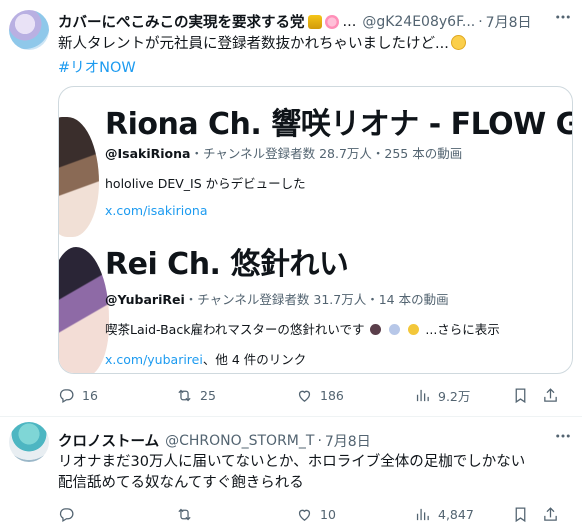 Image resolution: width=582 pixels, height=532 pixels. Describe the element at coordinates (154, 359) in the screenshot. I see `channel-2-link: x.com/yubarirei` at that location.